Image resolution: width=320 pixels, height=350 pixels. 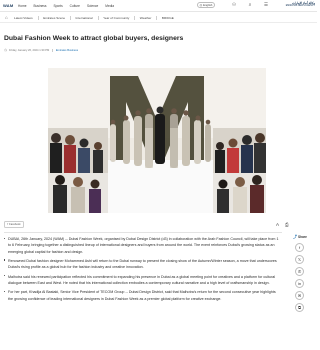 I want to click on language-label: English, so click(x=208, y=5).